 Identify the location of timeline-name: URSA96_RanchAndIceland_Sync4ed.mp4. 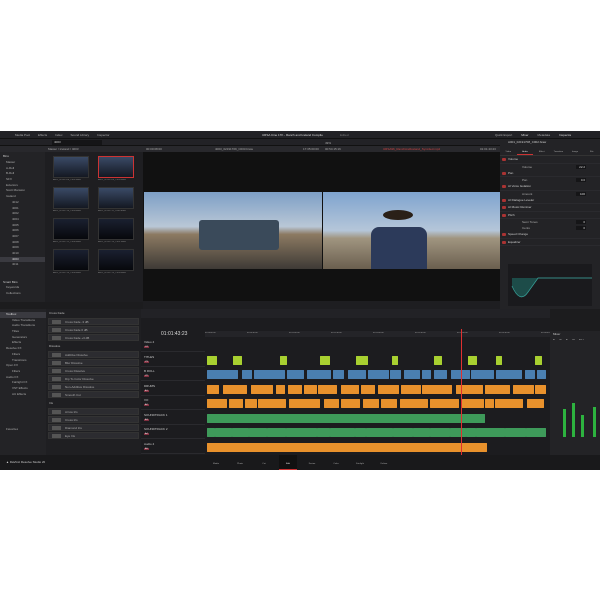
(413, 149).